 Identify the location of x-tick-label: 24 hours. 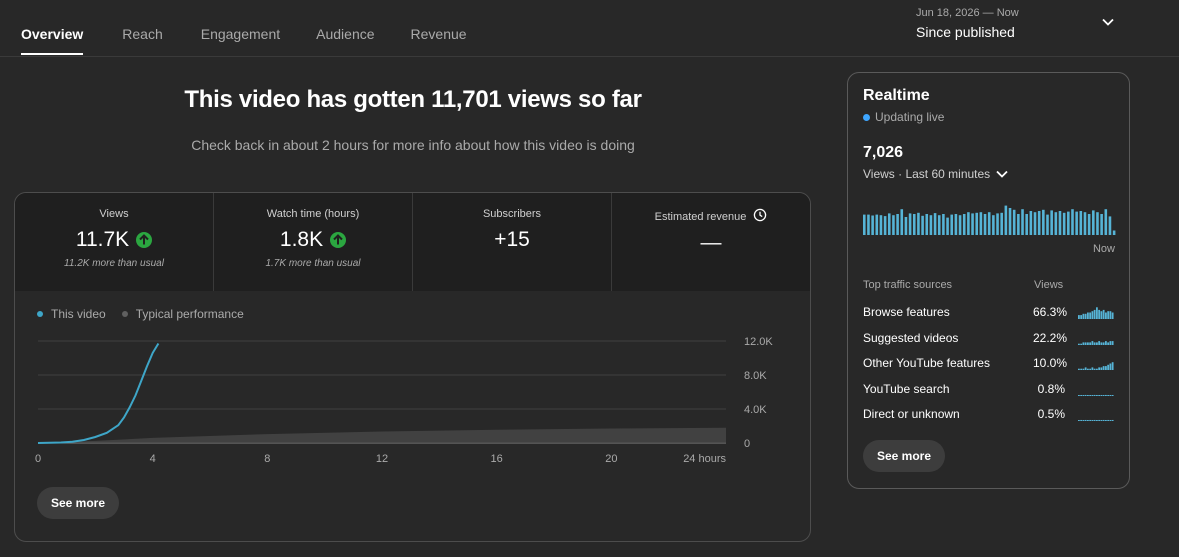
(704, 459).